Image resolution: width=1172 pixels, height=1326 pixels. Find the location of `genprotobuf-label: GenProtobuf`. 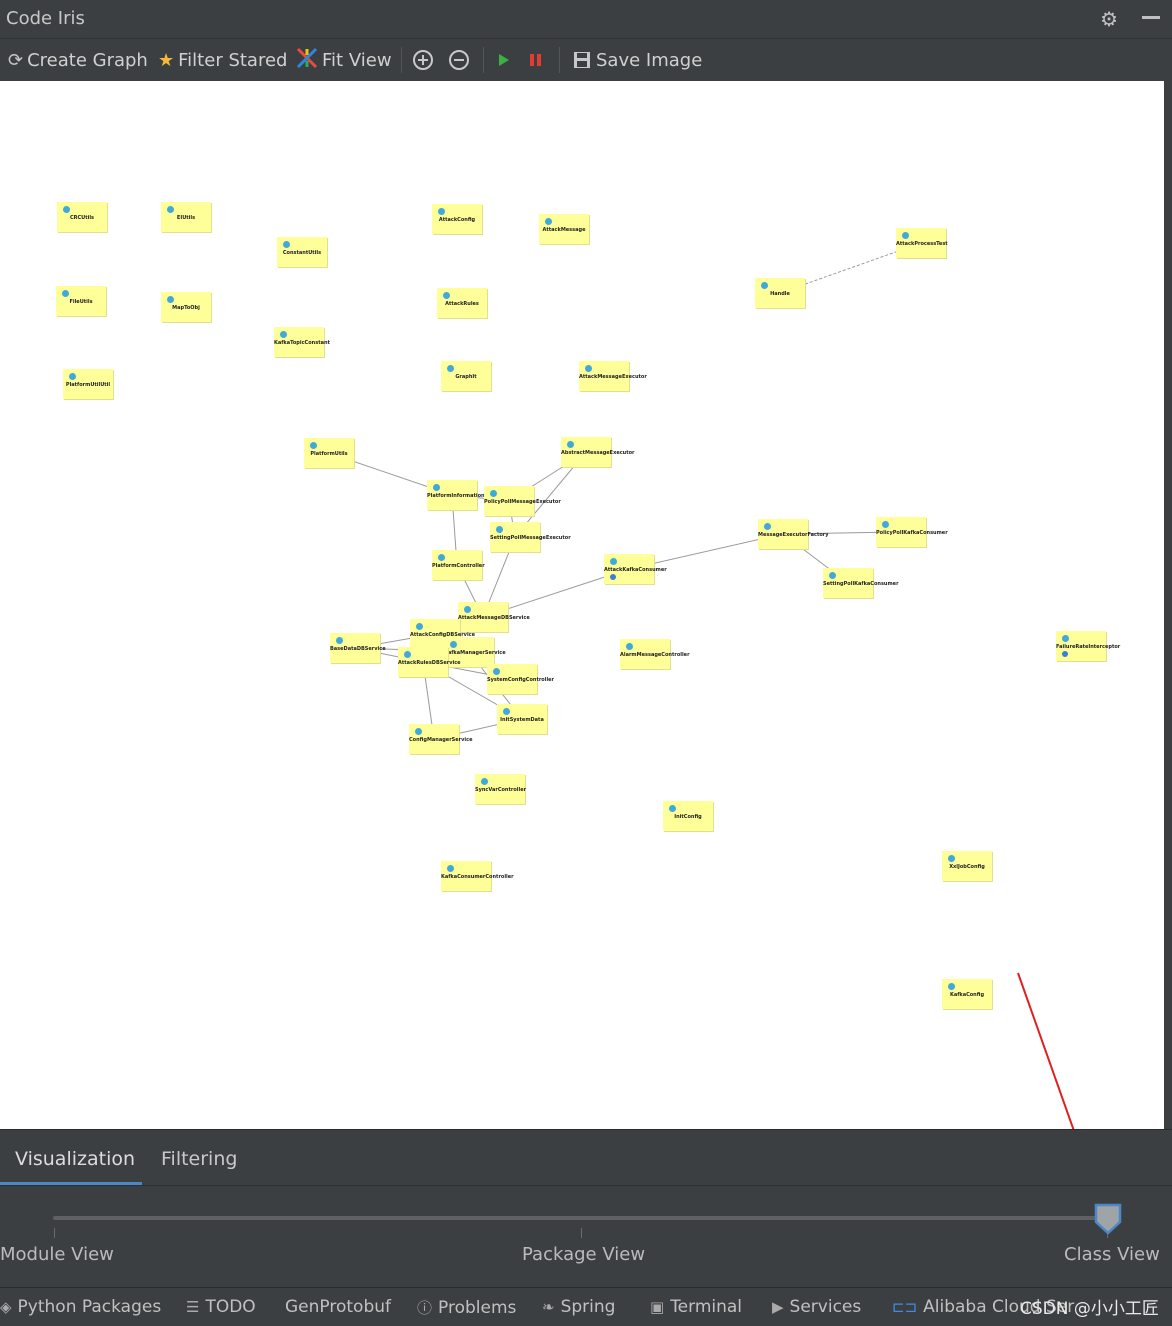

genprotobuf-label: GenProtobuf is located at coordinates (338, 1307).